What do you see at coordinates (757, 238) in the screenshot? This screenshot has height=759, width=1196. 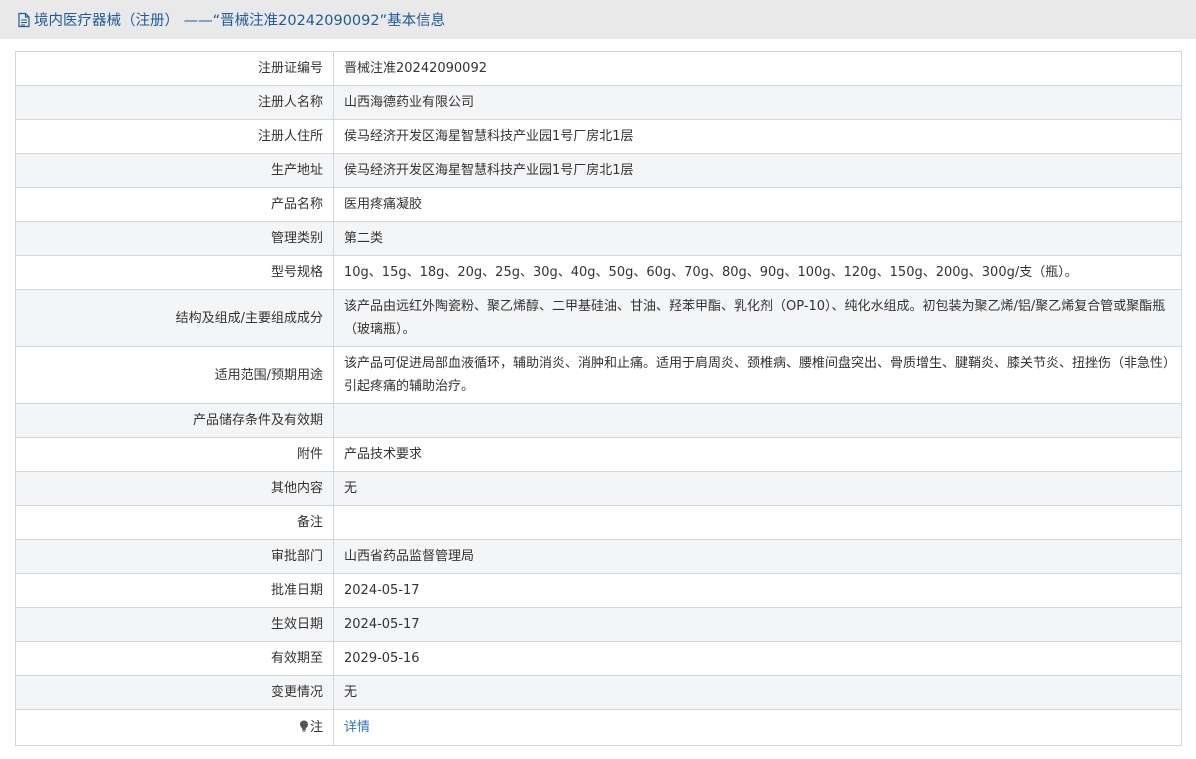 I see `row-value: 第二类` at bounding box center [757, 238].